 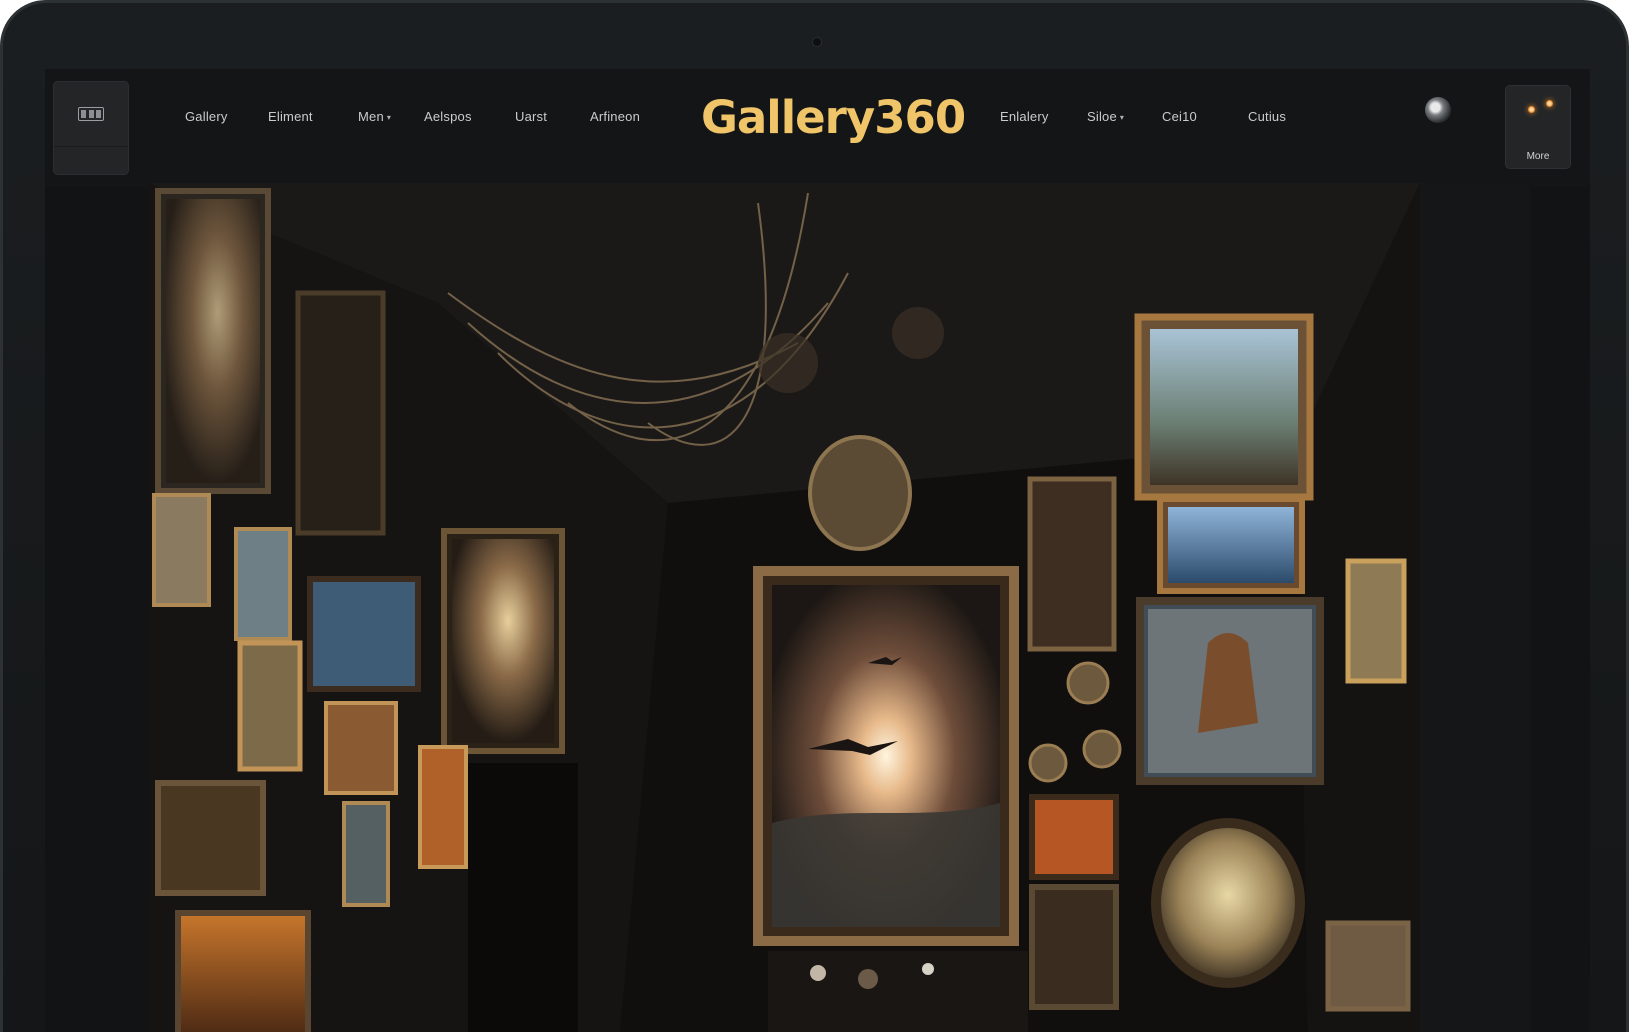 What do you see at coordinates (1102, 116) in the screenshot?
I see `nav-label: Siloe` at bounding box center [1102, 116].